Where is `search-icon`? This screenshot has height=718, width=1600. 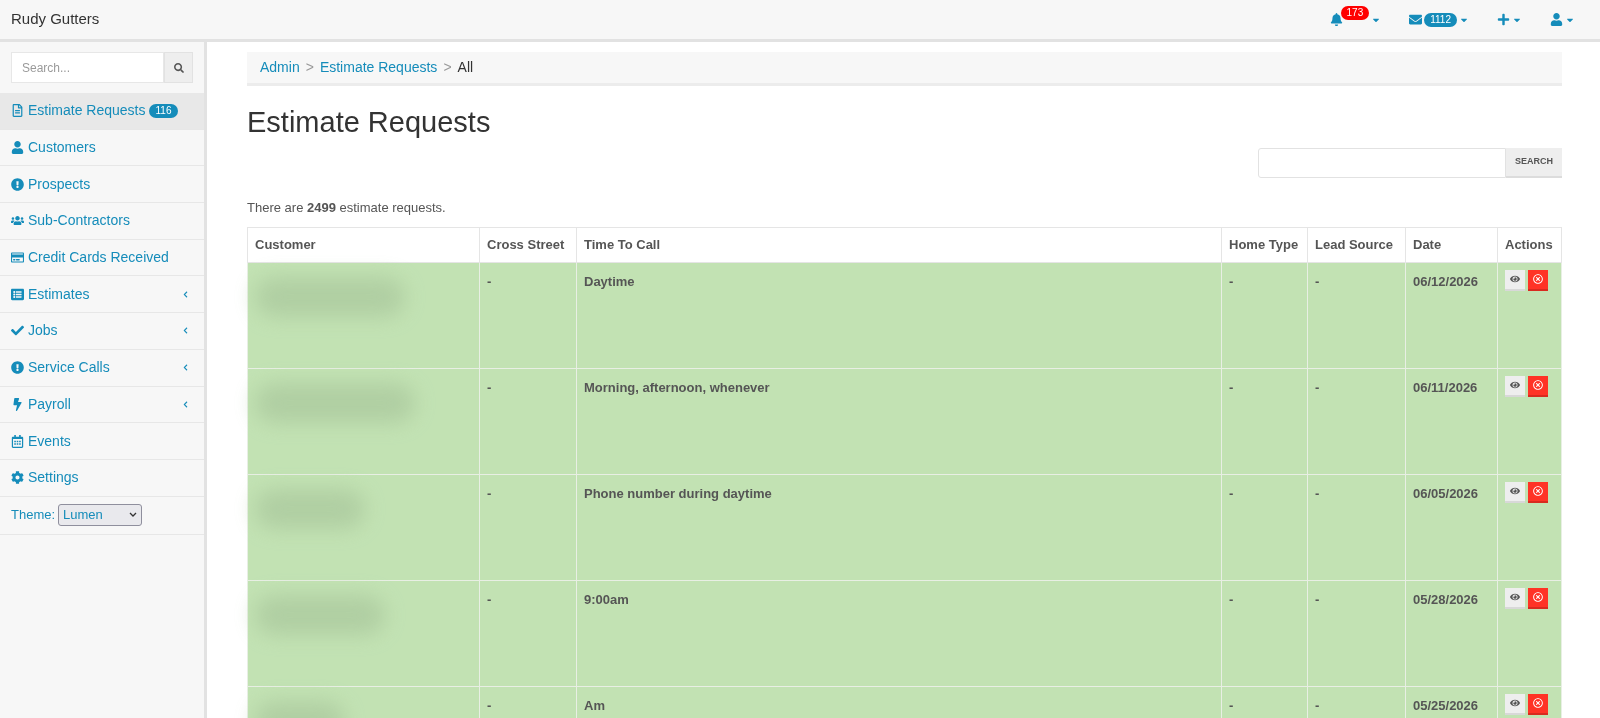 search-icon is located at coordinates (178, 67).